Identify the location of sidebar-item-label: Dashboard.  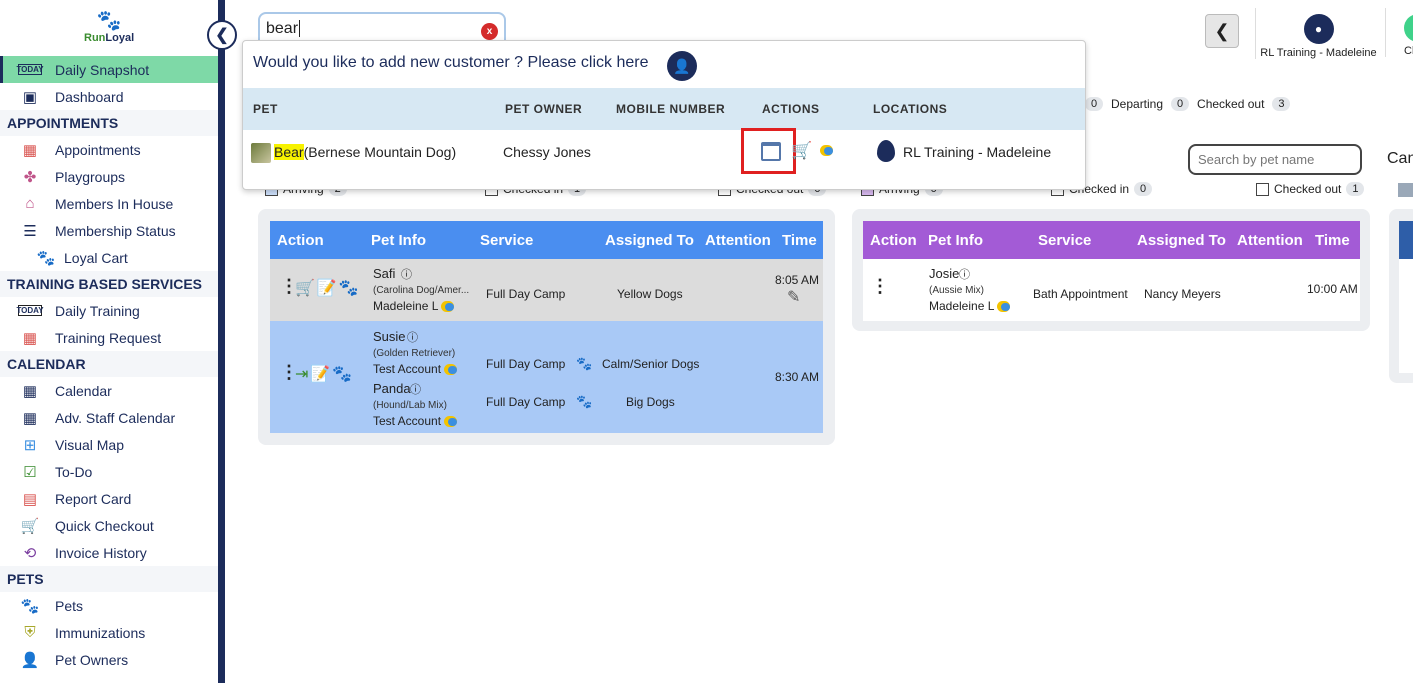
(89, 96).